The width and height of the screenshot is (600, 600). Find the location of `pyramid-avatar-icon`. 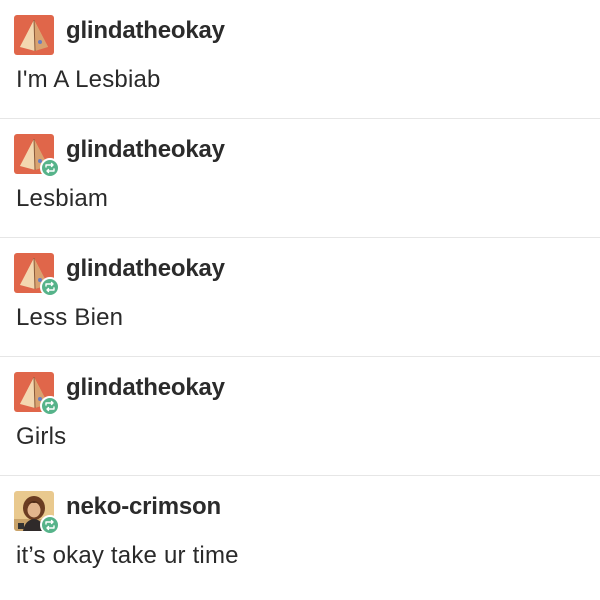

pyramid-avatar-icon is located at coordinates (34, 35).